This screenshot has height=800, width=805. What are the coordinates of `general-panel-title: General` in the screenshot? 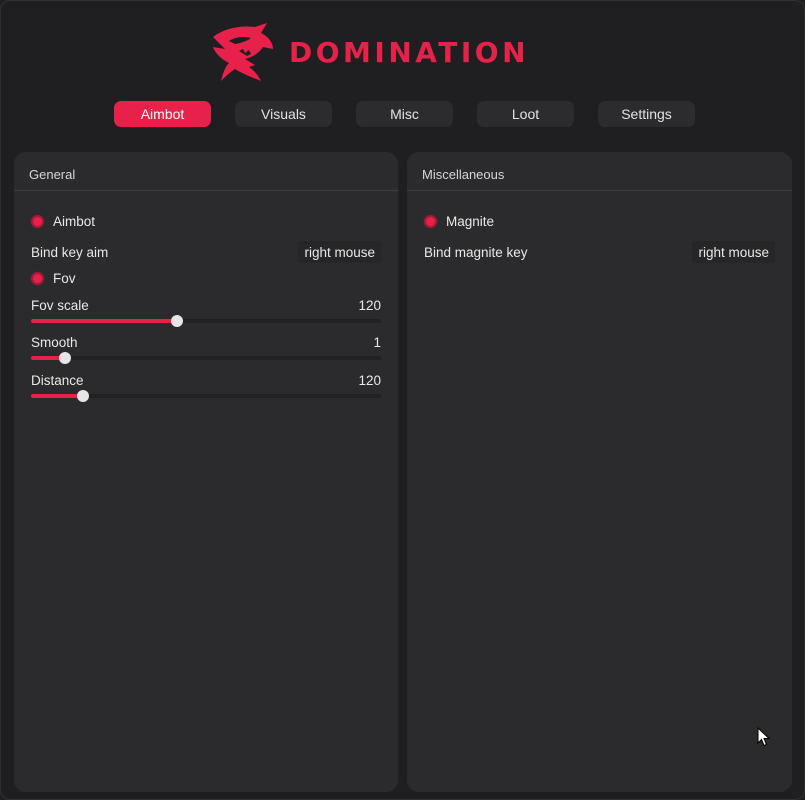 It's located at (206, 171).